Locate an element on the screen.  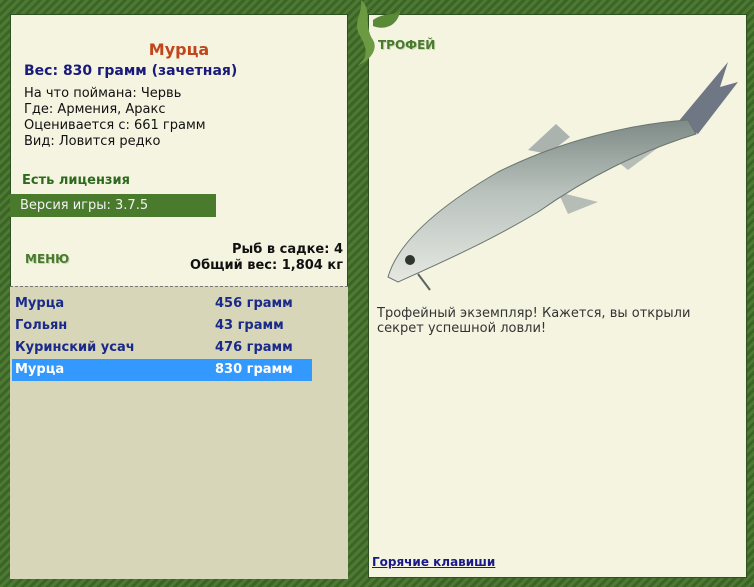
catch-row: Мурца 456 грамм is located at coordinates (162, 304).